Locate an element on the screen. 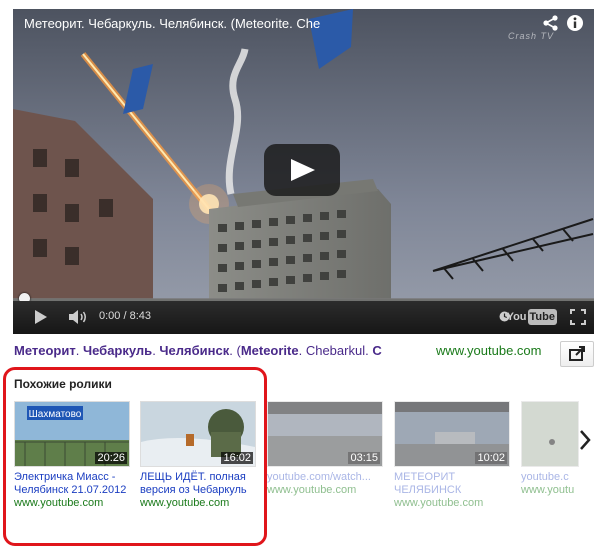 This screenshot has width=600, height=550. related-video-card: 10:02 МЕТЕОРИТ ЧЕЛЯБИНСК www.youtube.com is located at coordinates (452, 455).